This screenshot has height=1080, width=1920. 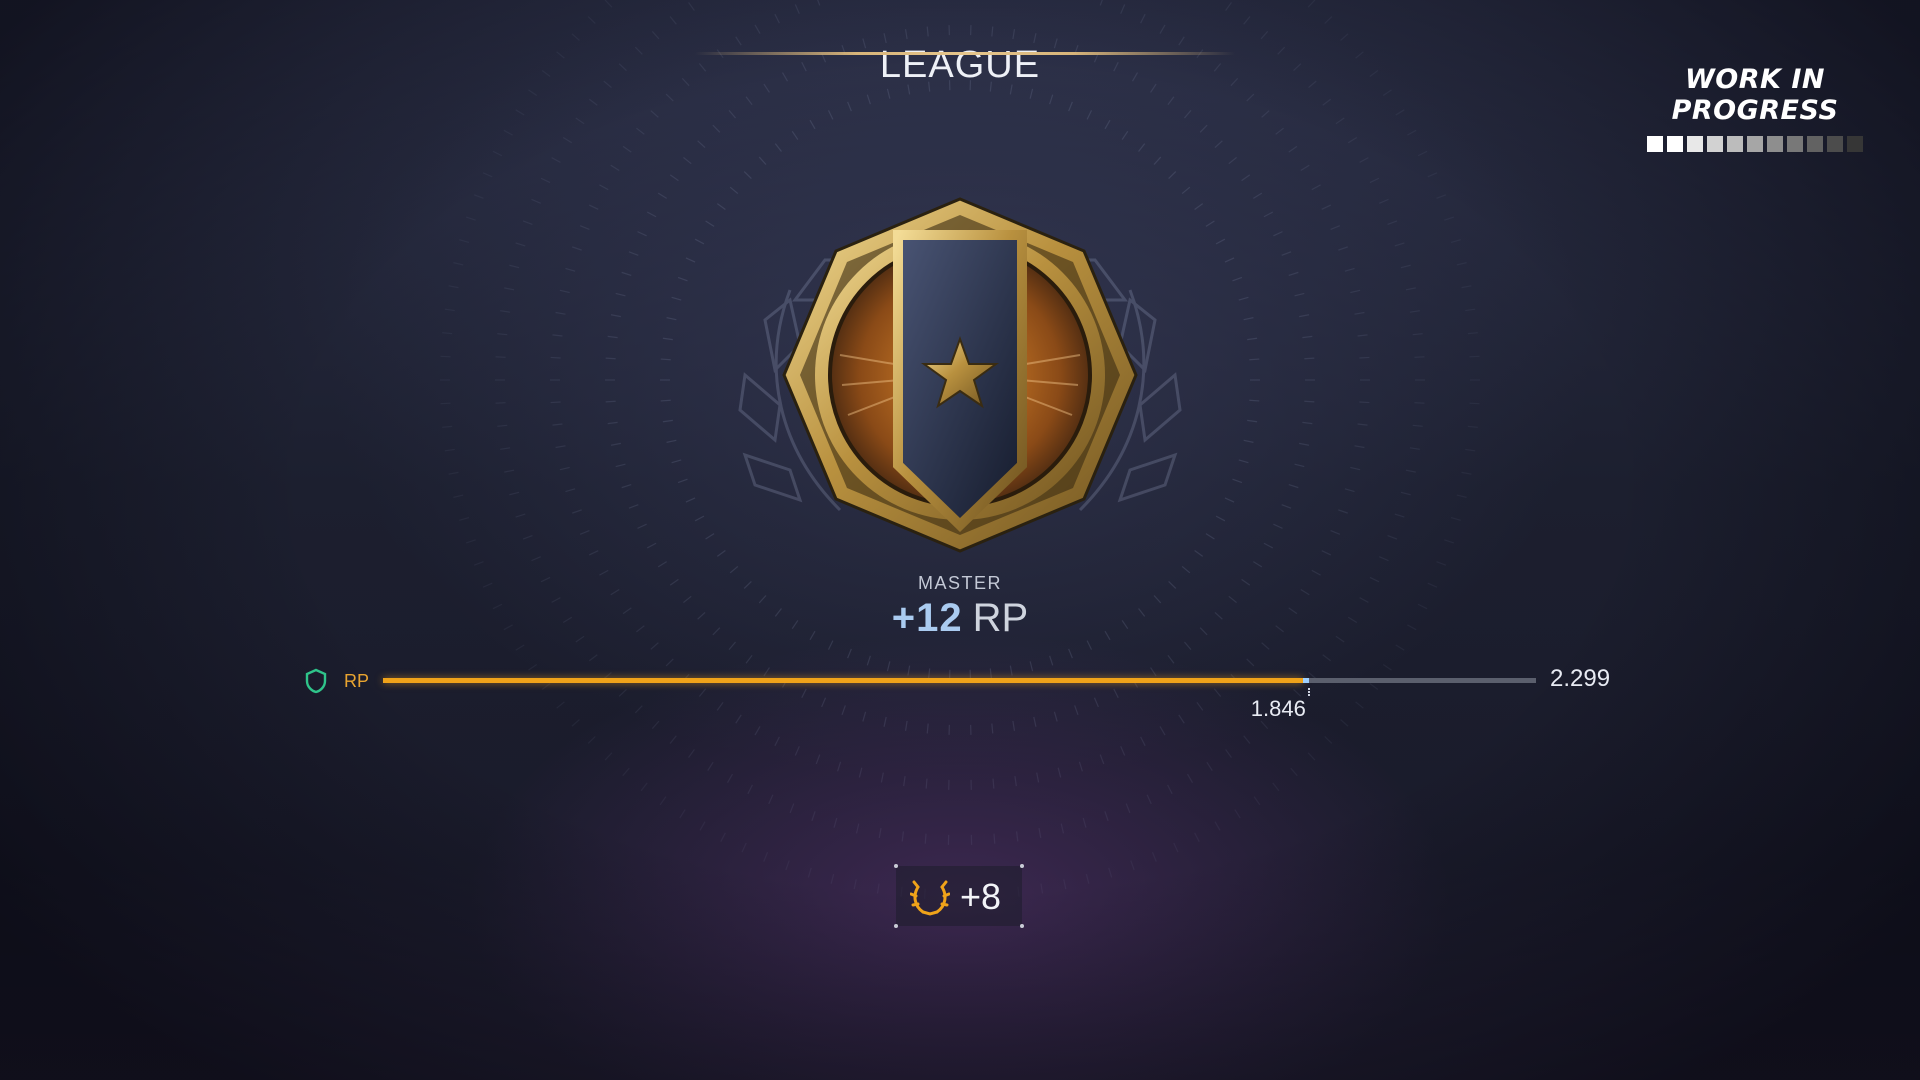 I want to click on rp-gain-unit: RP, so click(x=1000, y=618).